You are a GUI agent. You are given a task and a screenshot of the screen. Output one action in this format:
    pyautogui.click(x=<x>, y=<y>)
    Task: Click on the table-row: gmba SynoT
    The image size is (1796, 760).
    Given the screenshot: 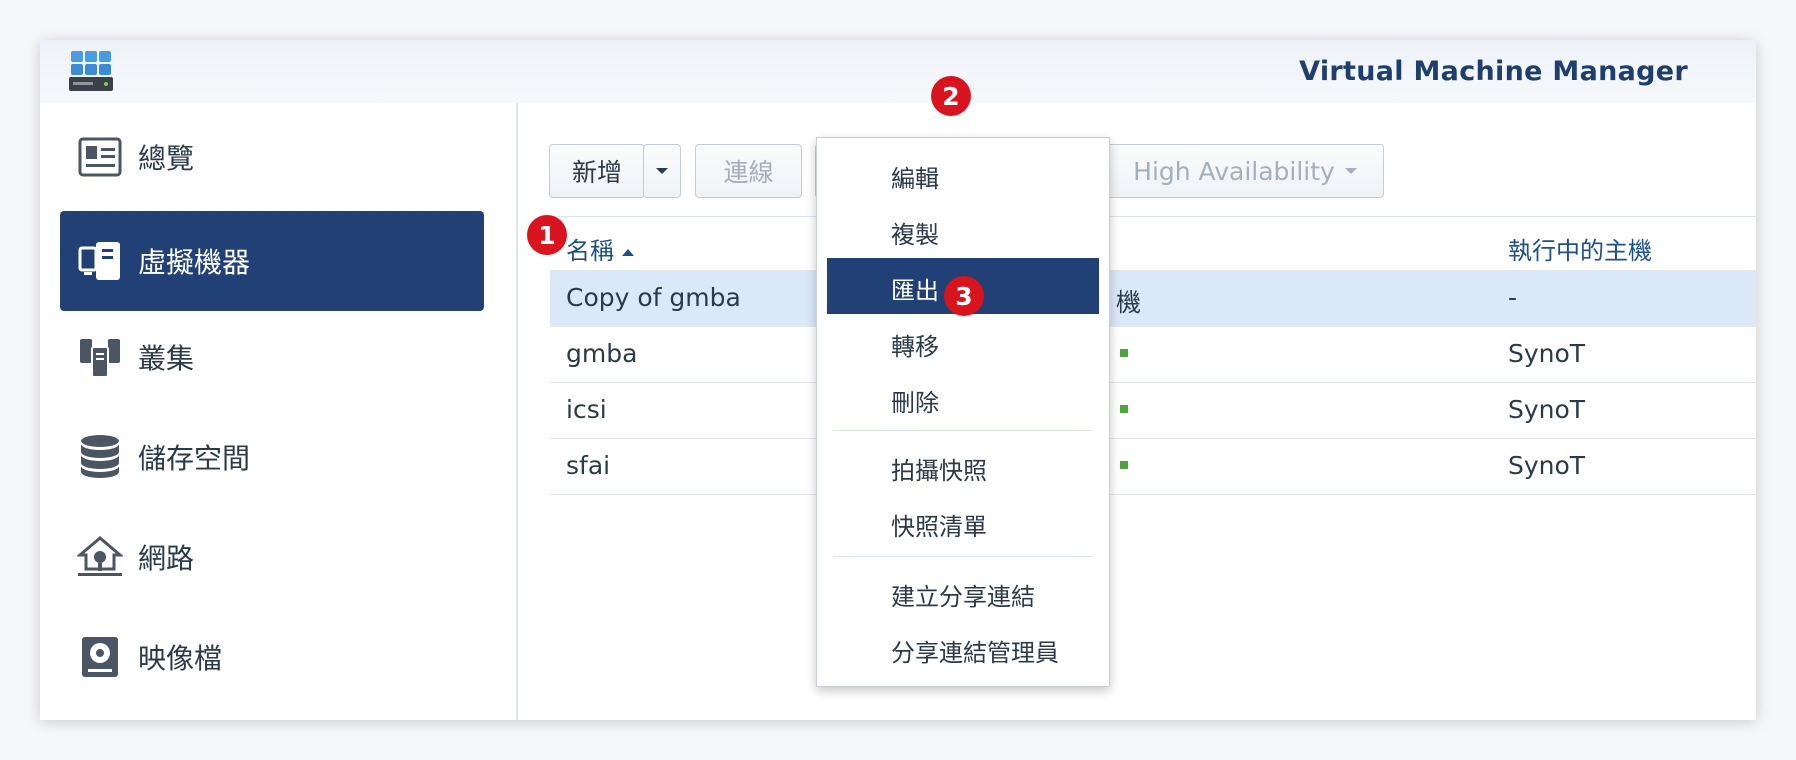 What is the action you would take?
    pyautogui.click(x=1153, y=354)
    